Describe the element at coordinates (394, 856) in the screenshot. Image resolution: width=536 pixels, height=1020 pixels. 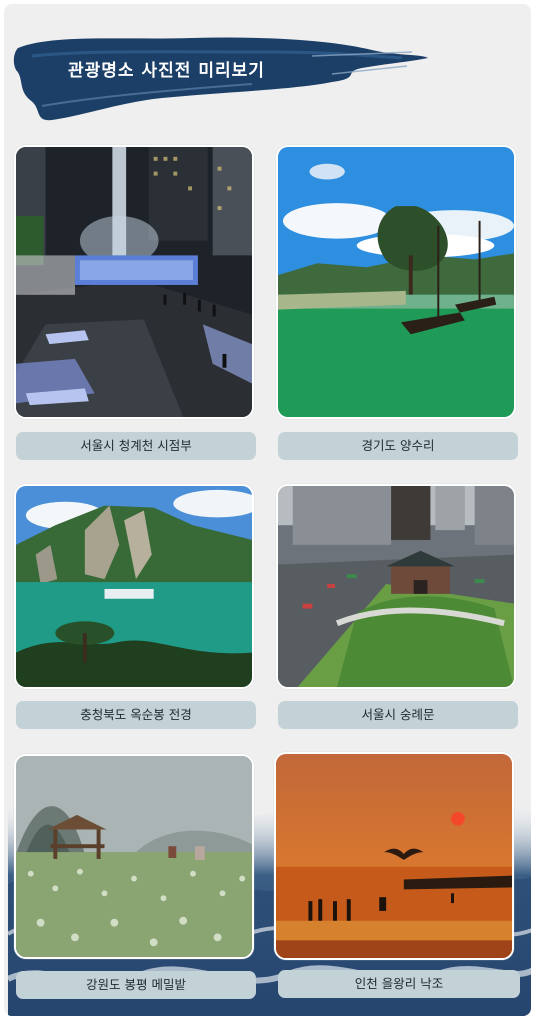
I see `photo-eurwangni` at that location.